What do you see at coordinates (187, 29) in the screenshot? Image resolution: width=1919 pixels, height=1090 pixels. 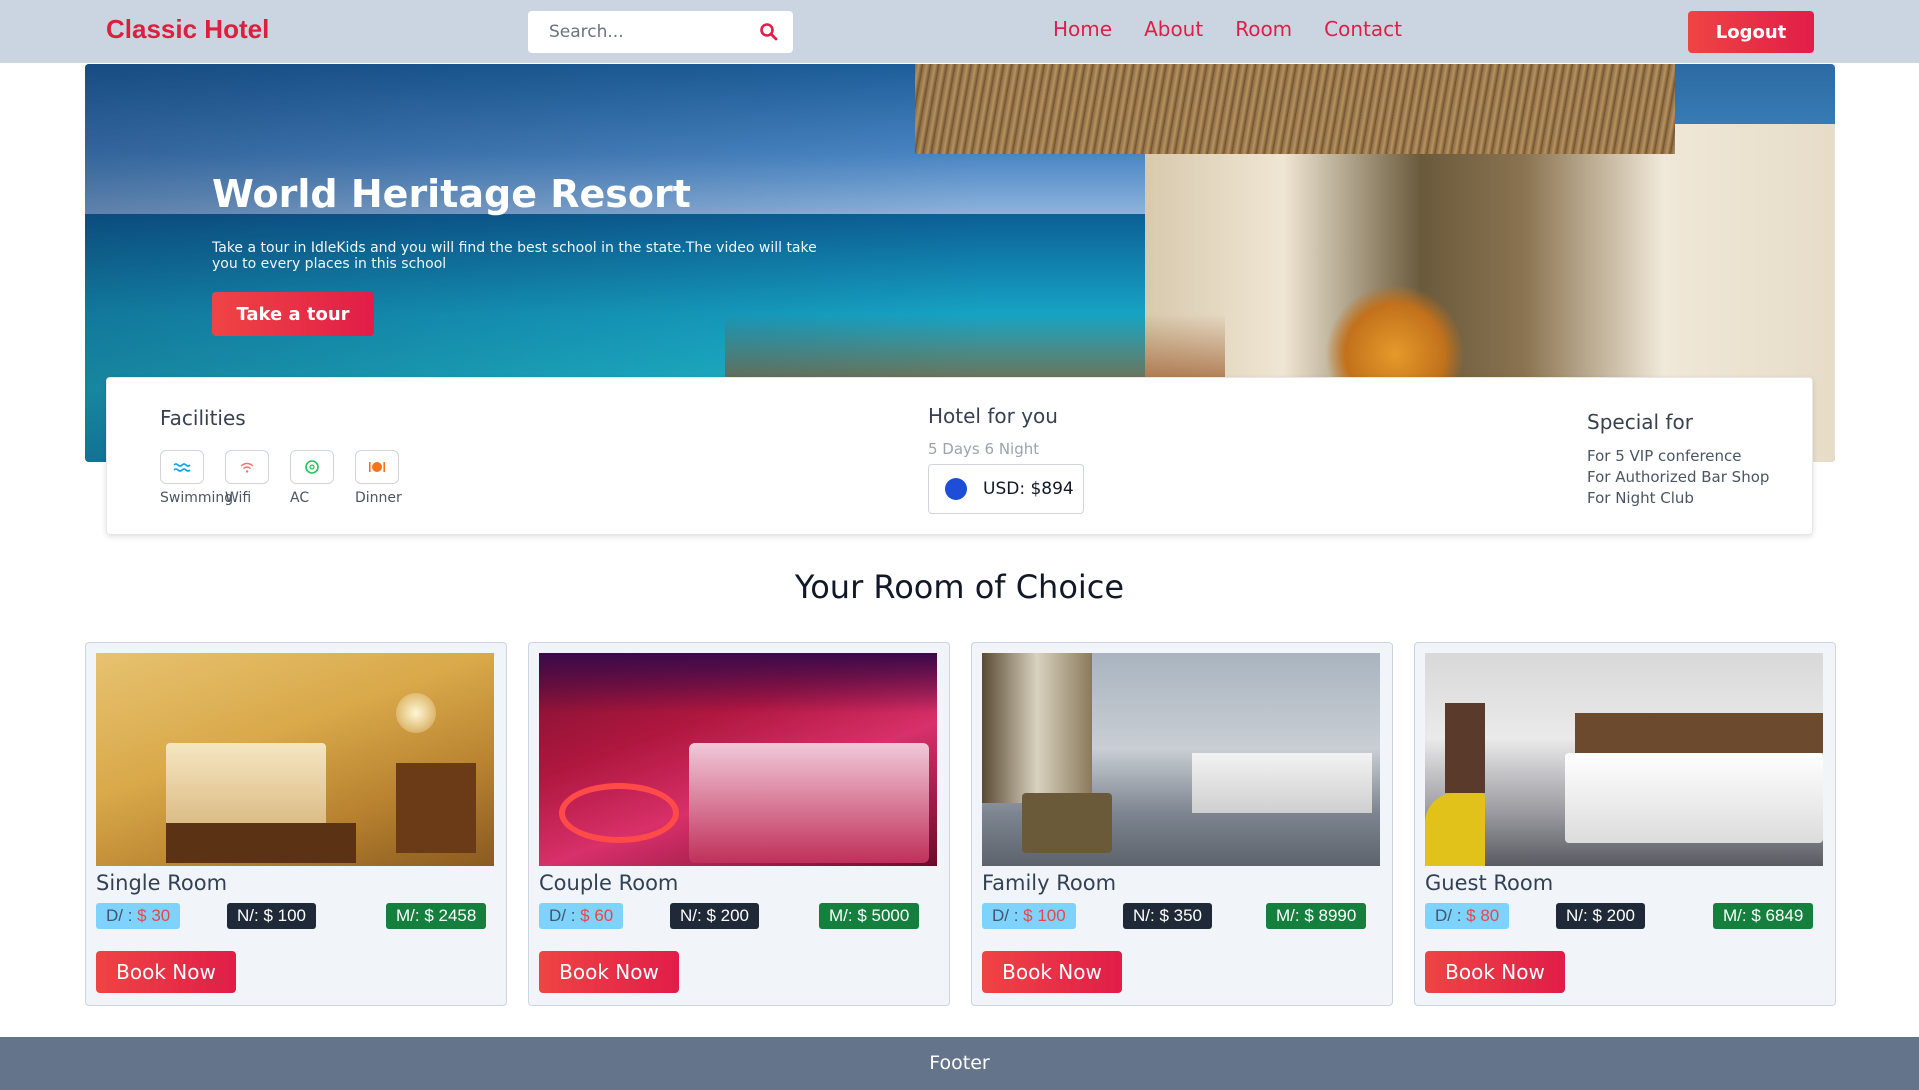 I see `brand-logo: Classic Hotel` at bounding box center [187, 29].